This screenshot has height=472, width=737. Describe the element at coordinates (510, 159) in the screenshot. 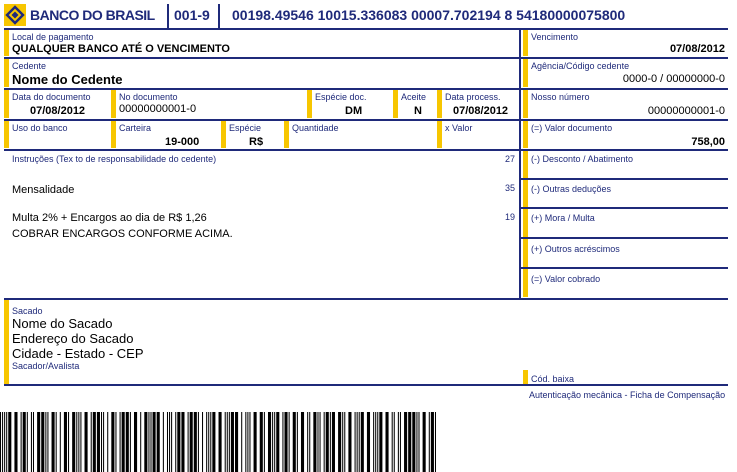

I see `instrucoes-num-1: 27` at that location.